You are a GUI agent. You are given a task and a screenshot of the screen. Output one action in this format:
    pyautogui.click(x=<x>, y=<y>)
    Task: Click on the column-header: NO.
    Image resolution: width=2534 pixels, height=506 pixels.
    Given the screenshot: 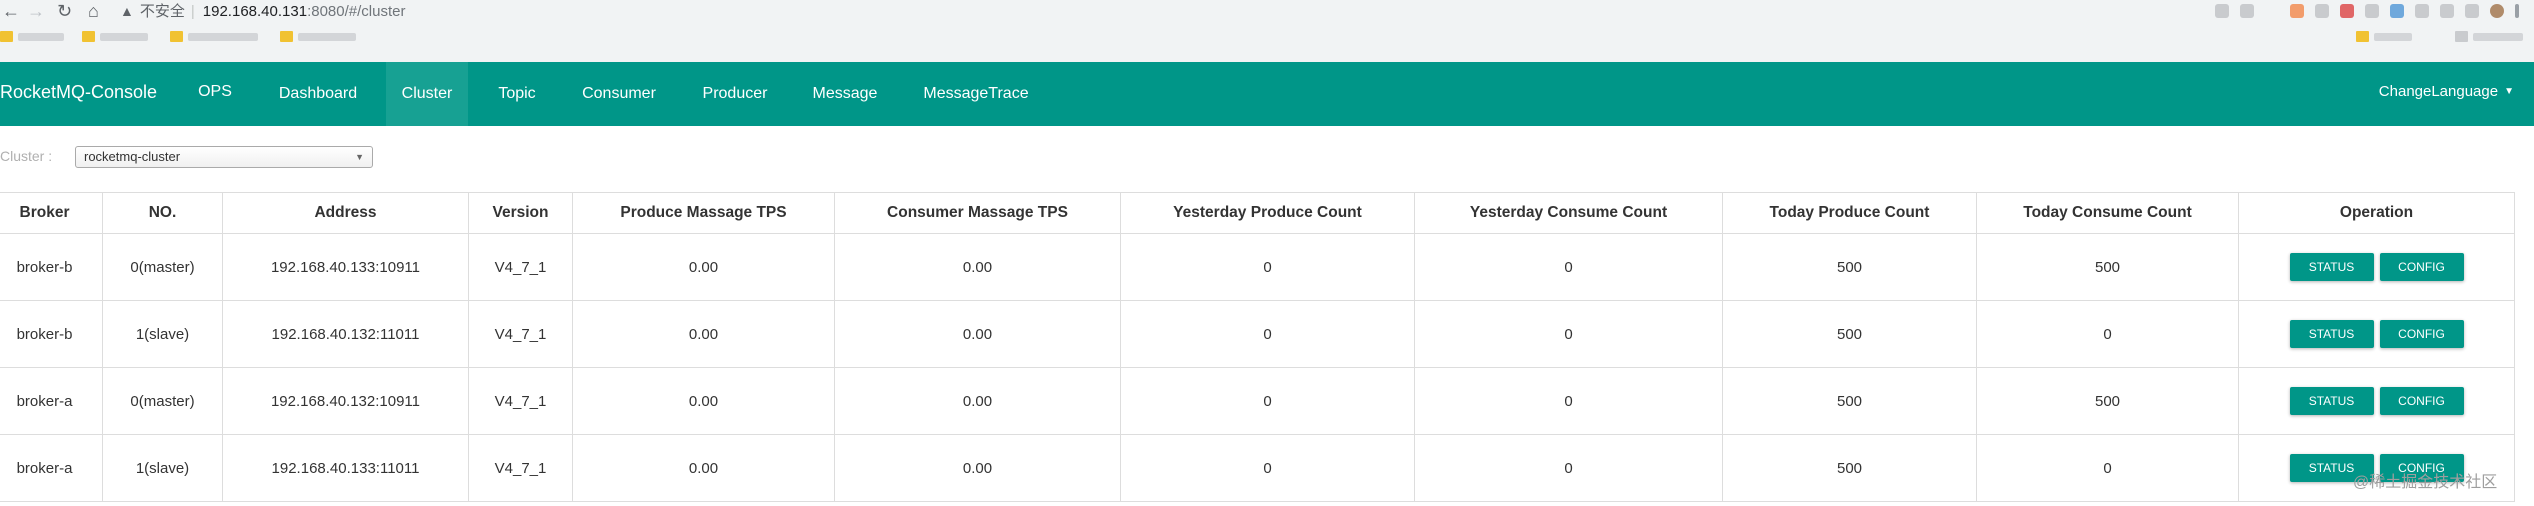 What is the action you would take?
    pyautogui.click(x=162, y=213)
    